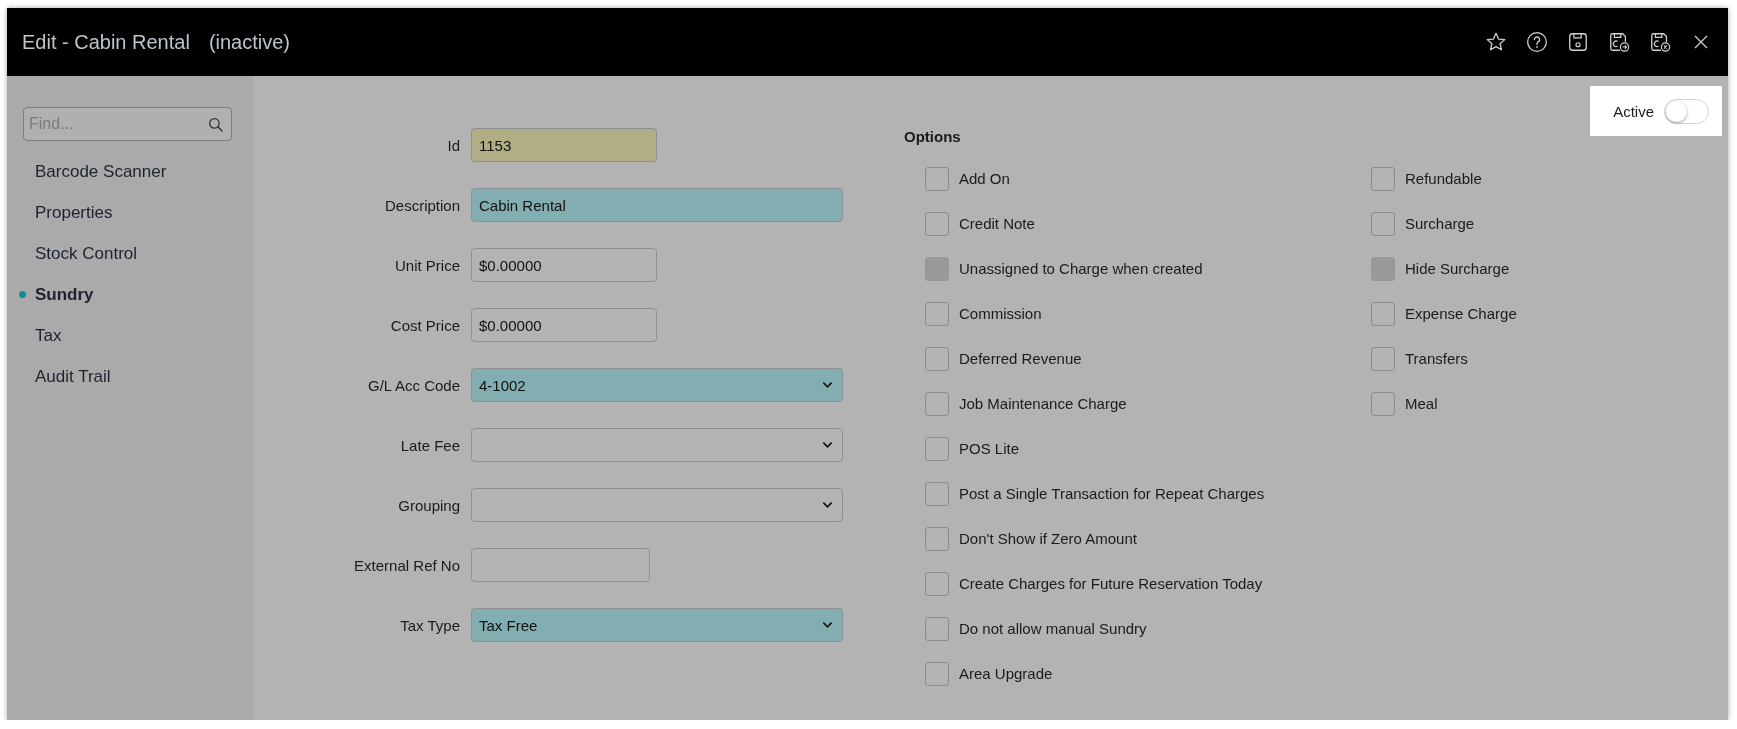 The image size is (1737, 729). Describe the element at coordinates (1436, 358) in the screenshot. I see `checkbox-label: Transfers` at that location.